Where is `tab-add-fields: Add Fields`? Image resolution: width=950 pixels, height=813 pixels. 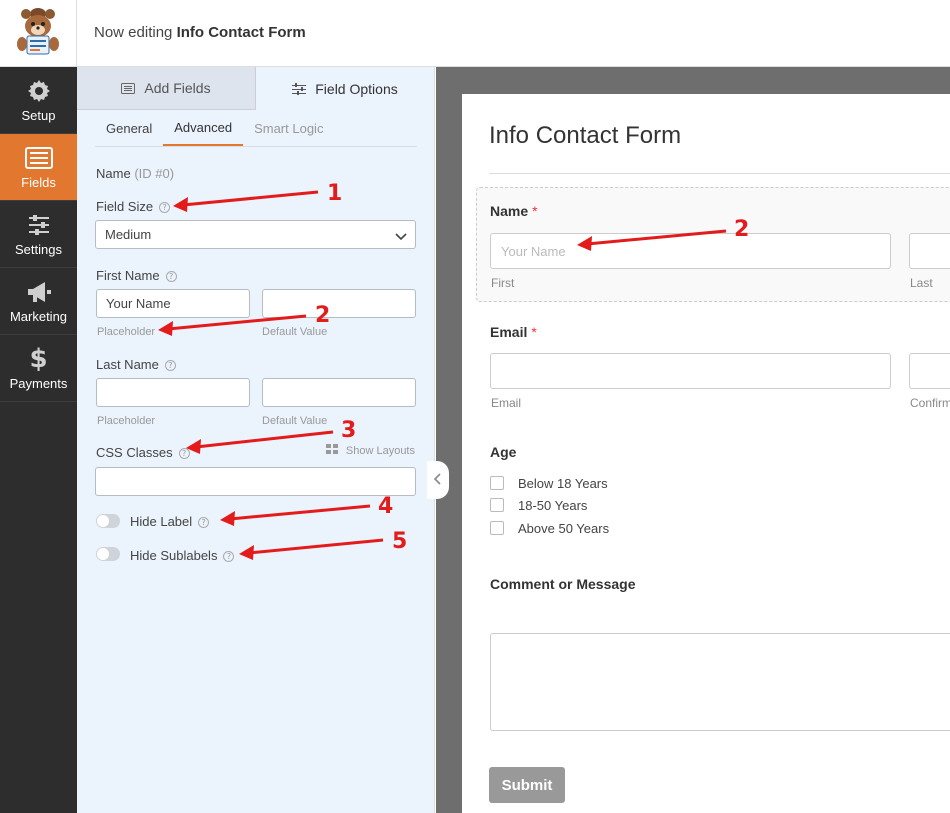 tab-add-fields: Add Fields is located at coordinates (166, 88).